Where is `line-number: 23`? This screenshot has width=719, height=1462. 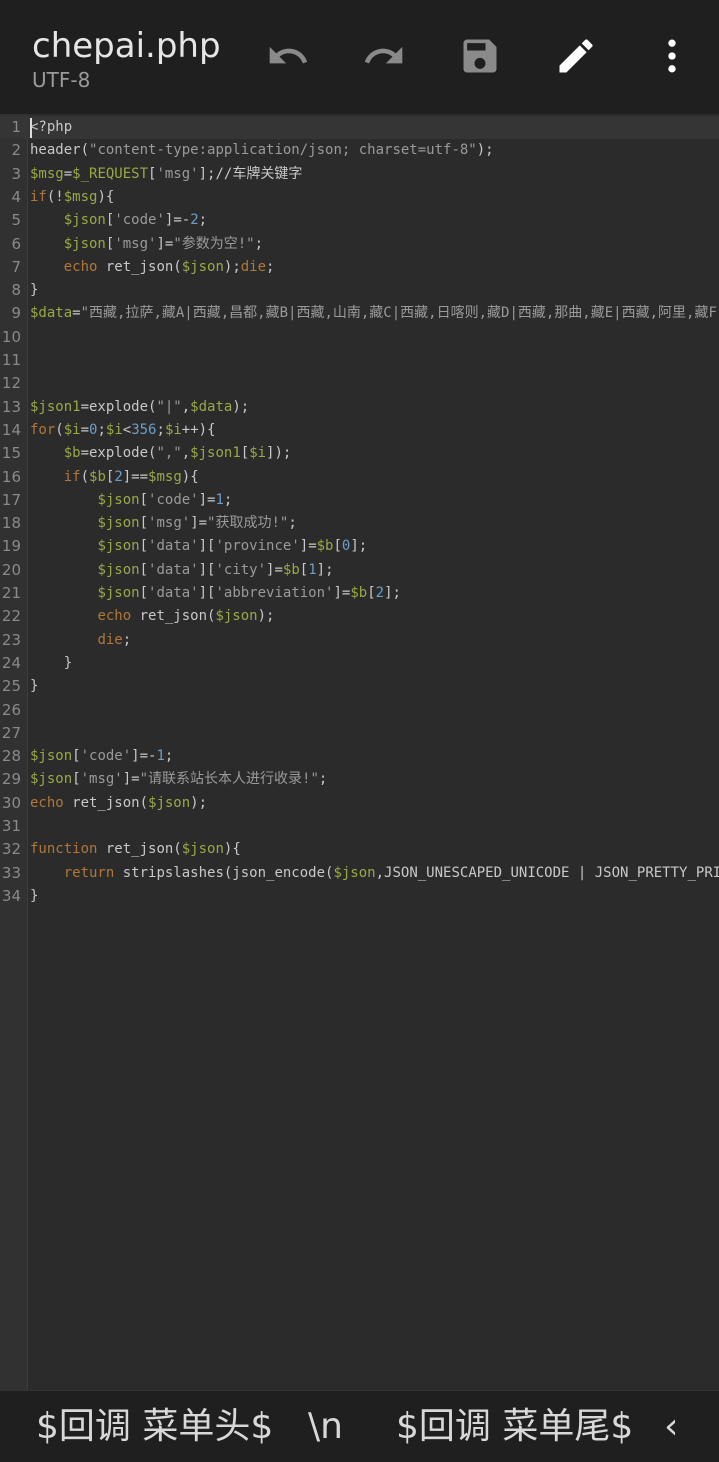
line-number: 23 is located at coordinates (11, 639).